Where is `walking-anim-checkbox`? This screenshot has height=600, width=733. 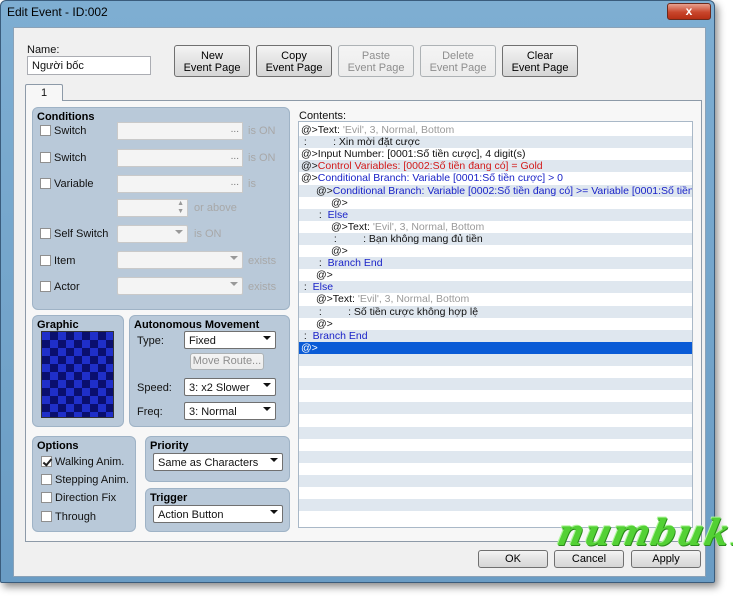
walking-anim-checkbox is located at coordinates (46, 461).